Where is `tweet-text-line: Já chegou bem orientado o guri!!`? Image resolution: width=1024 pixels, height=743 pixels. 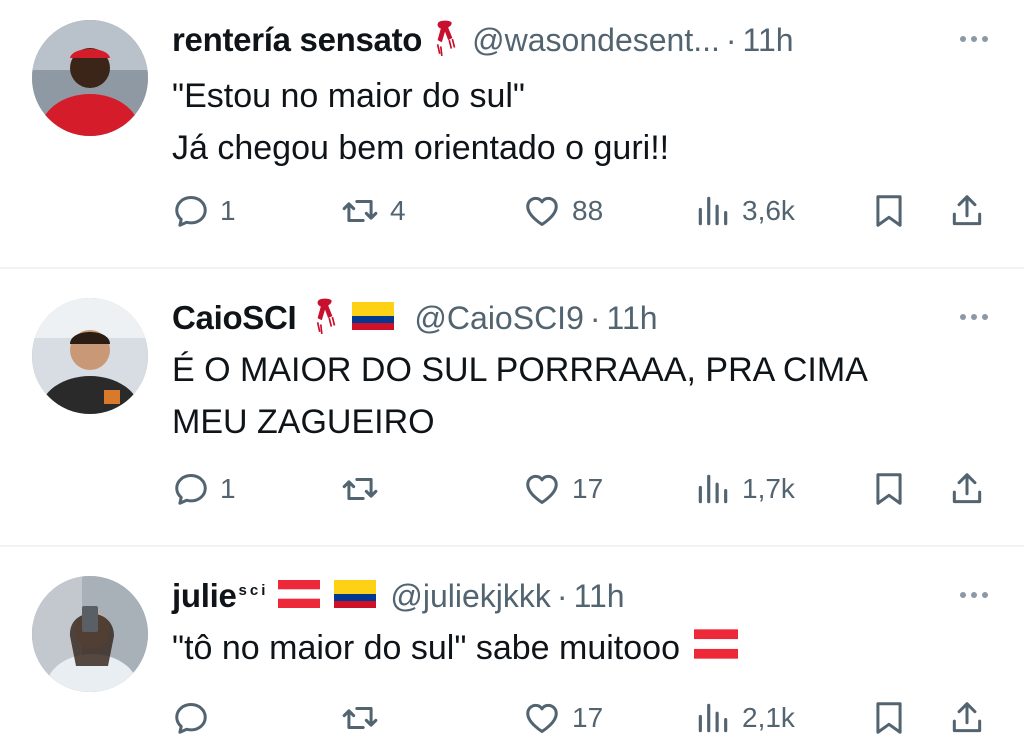 tweet-text-line: Já chegou bem orientado o guri!! is located at coordinates (421, 148).